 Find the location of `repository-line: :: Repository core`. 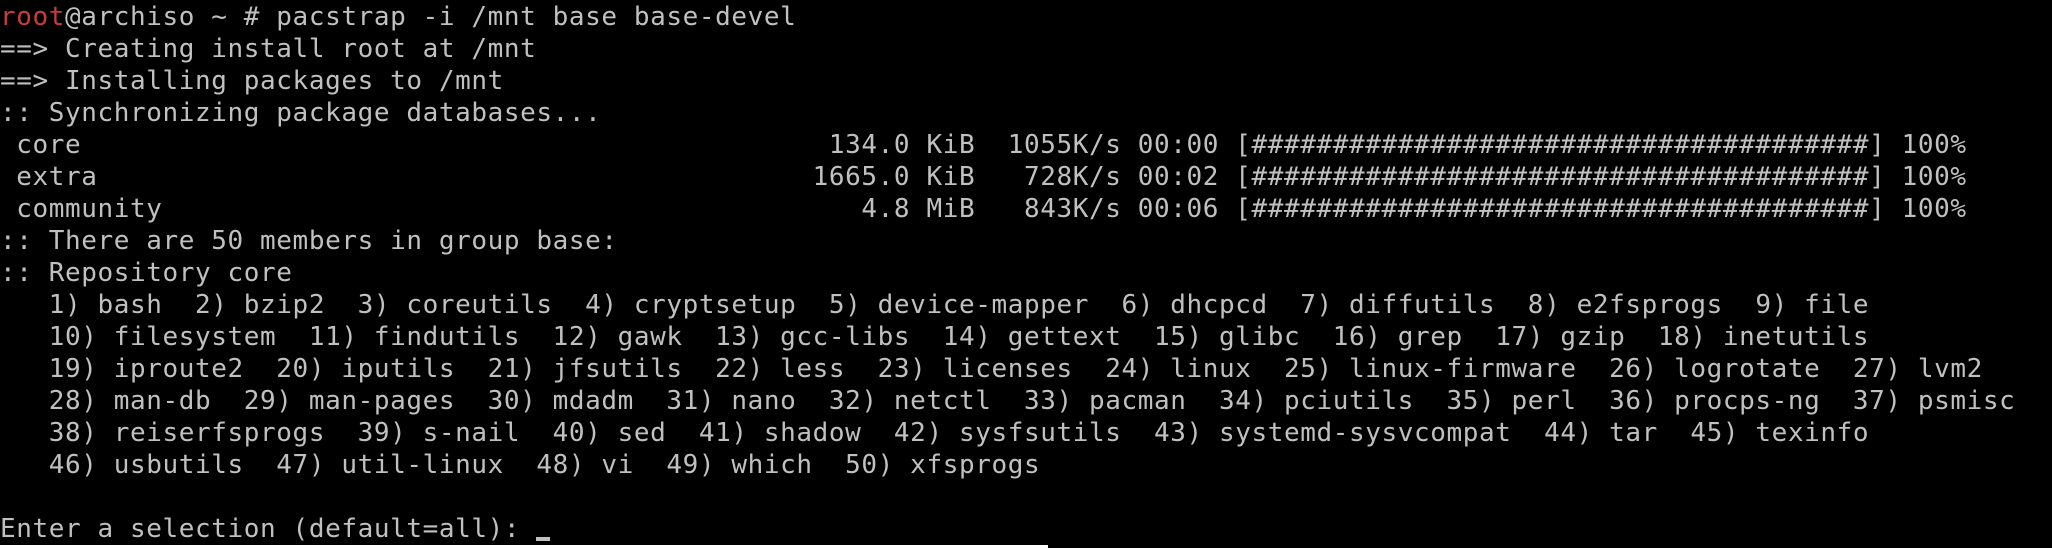

repository-line: :: Repository core is located at coordinates (146, 273).